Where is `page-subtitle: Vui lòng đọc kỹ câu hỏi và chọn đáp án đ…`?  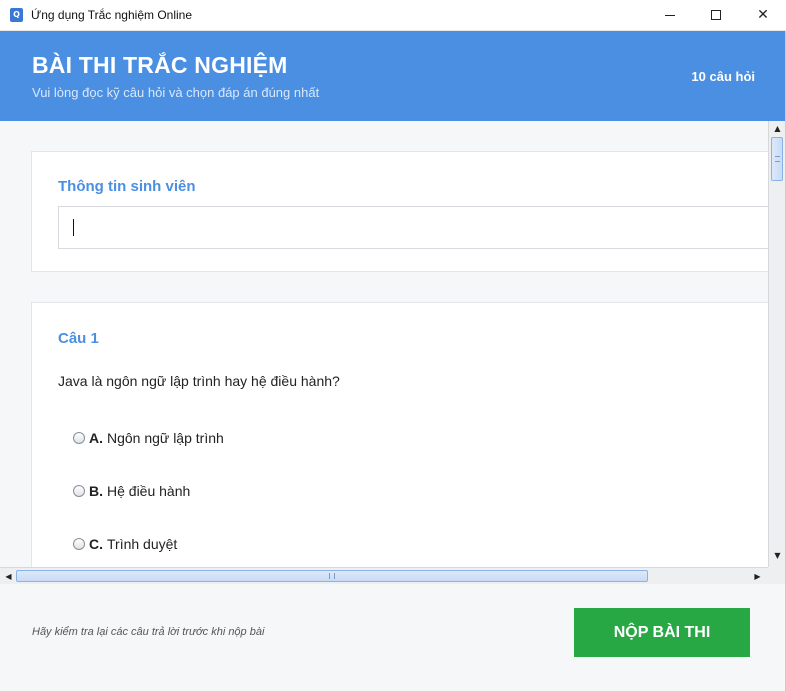 page-subtitle: Vui lòng đọc kỹ câu hỏi và chọn đáp án đ… is located at coordinates (176, 92).